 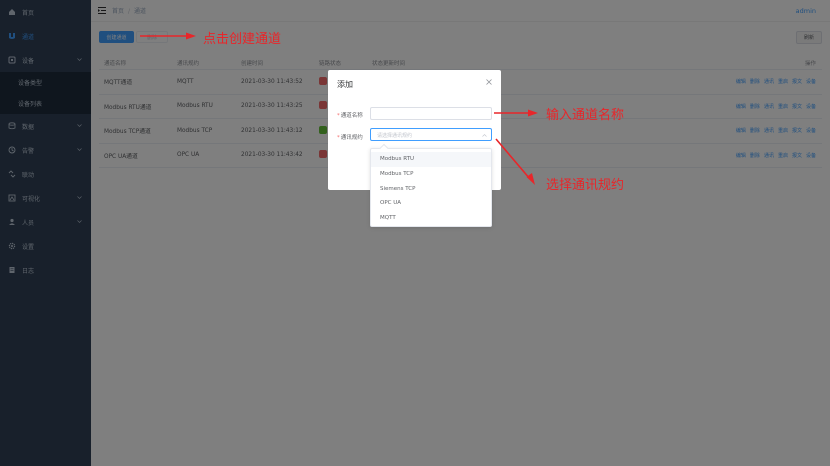 What do you see at coordinates (350, 138) in the screenshot?
I see `protocol-label: *通讯规约` at bounding box center [350, 138].